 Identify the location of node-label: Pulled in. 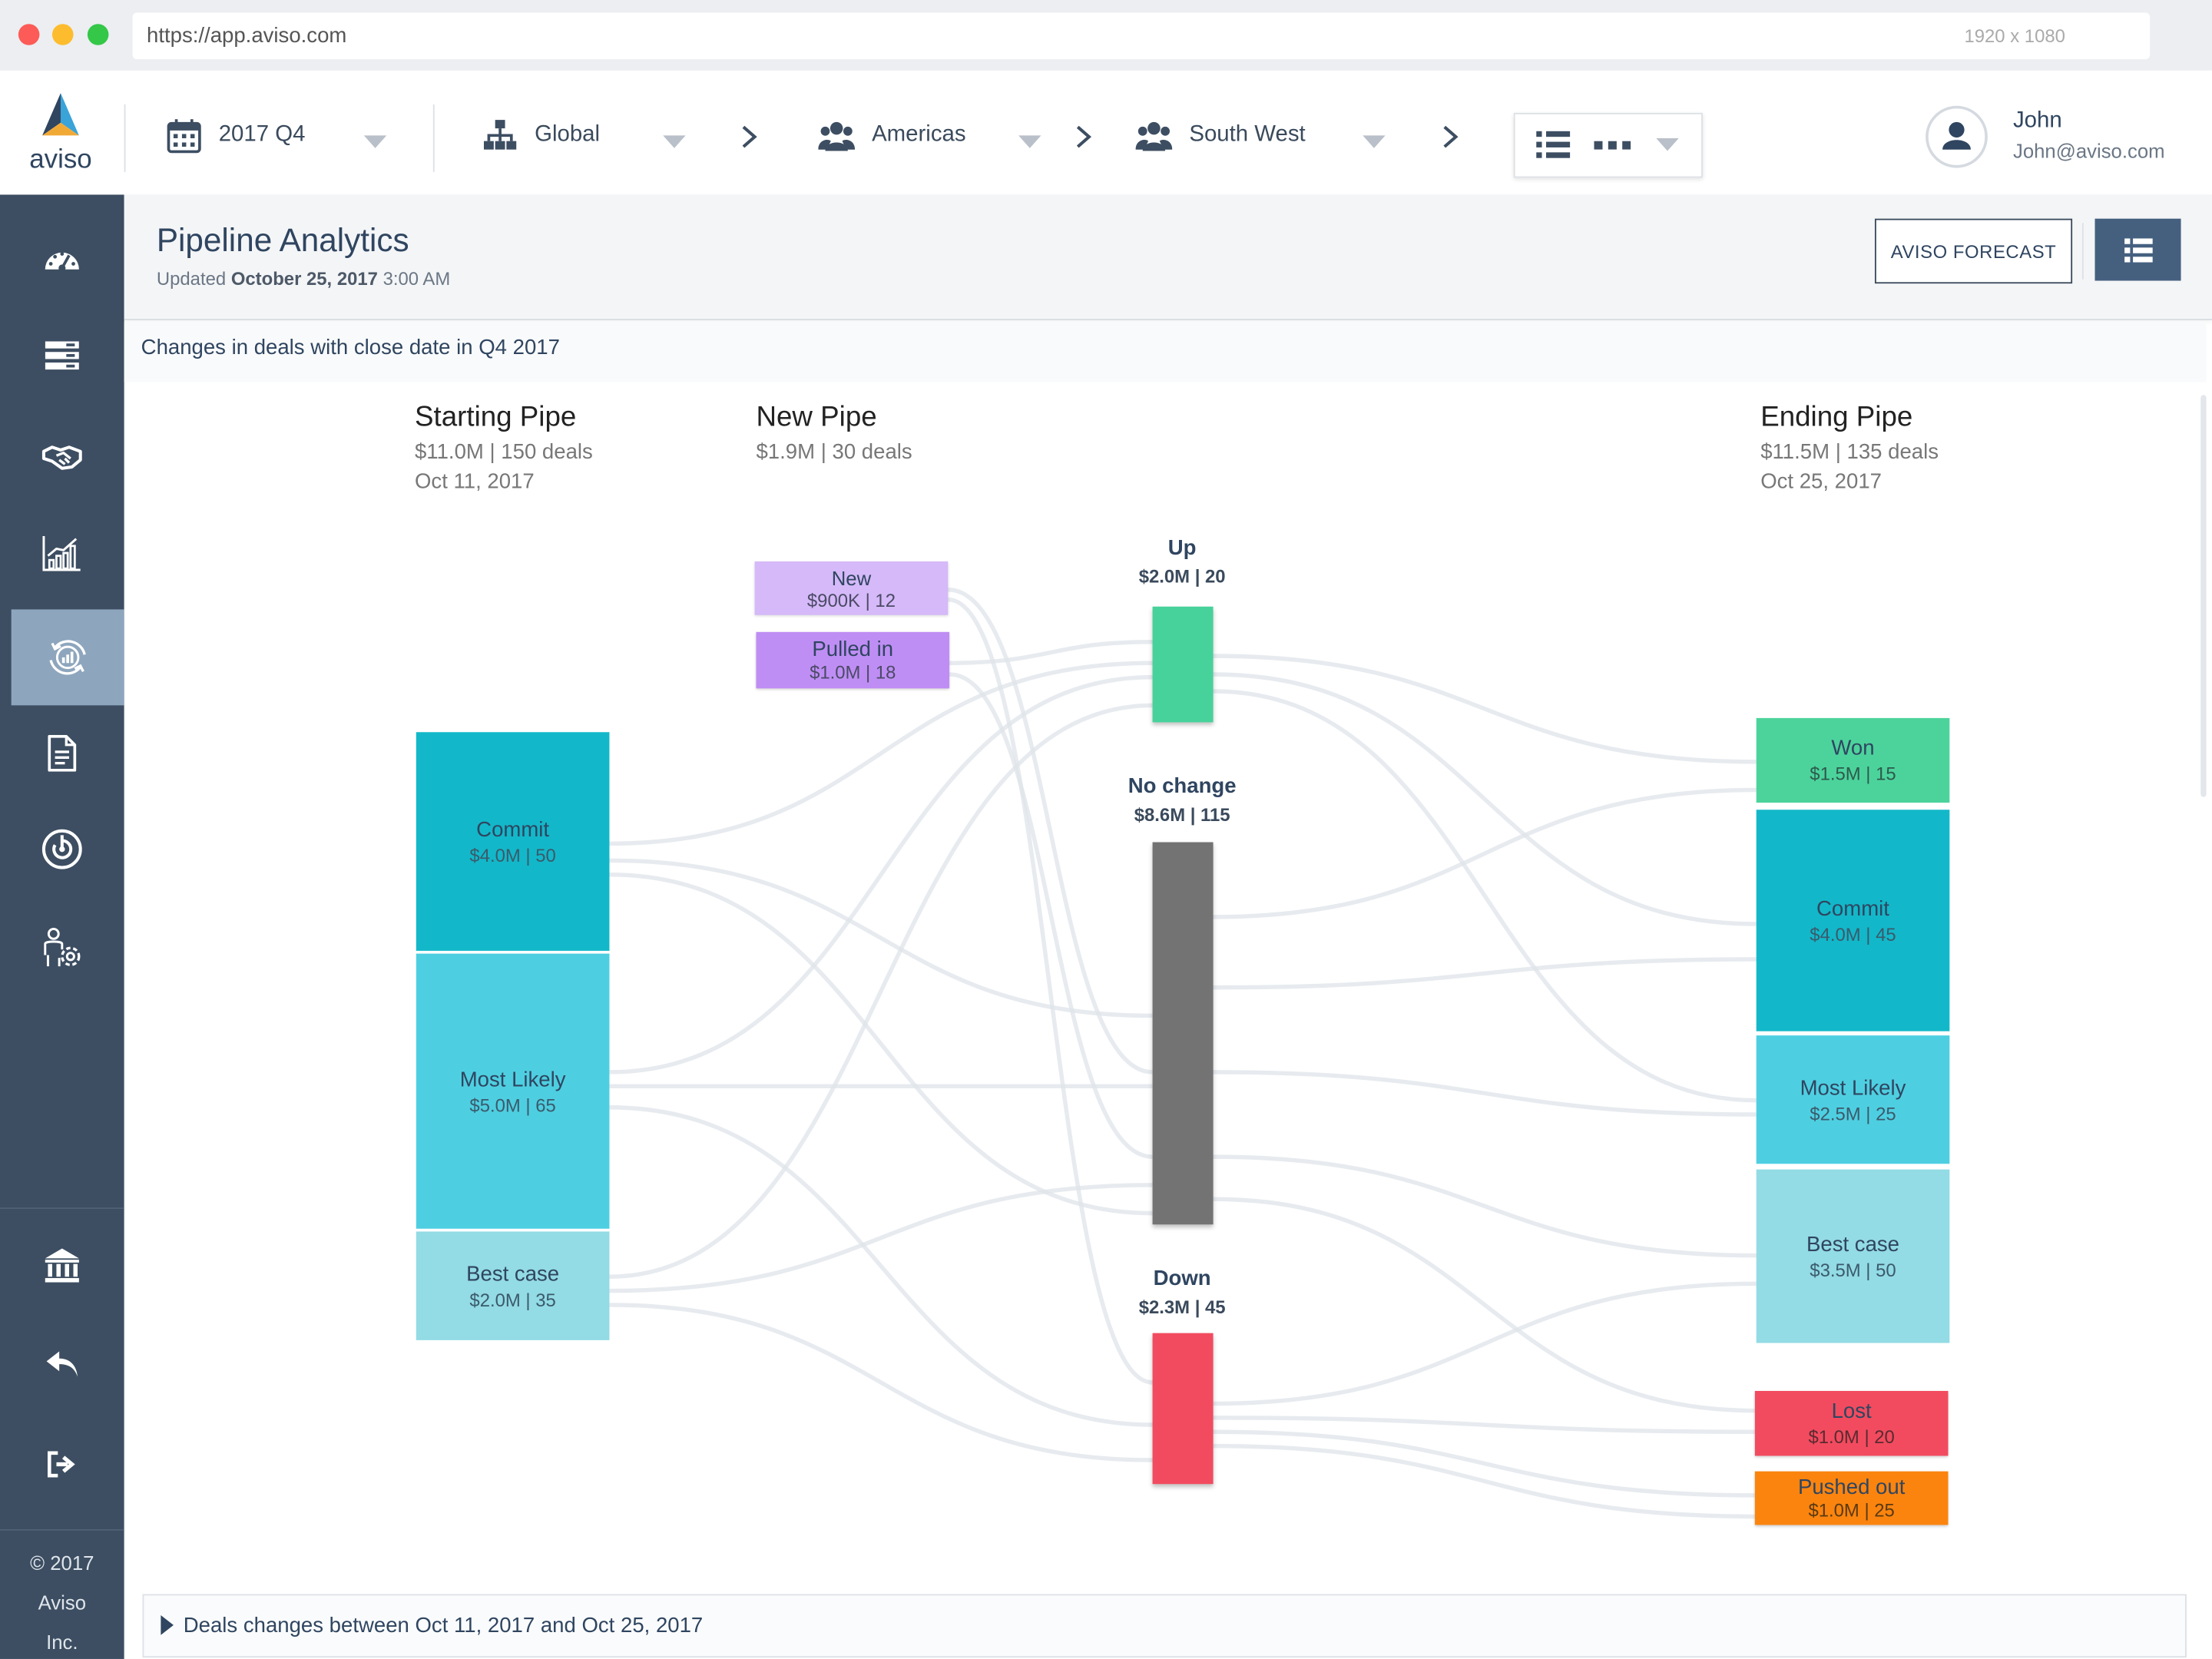
(853, 649).